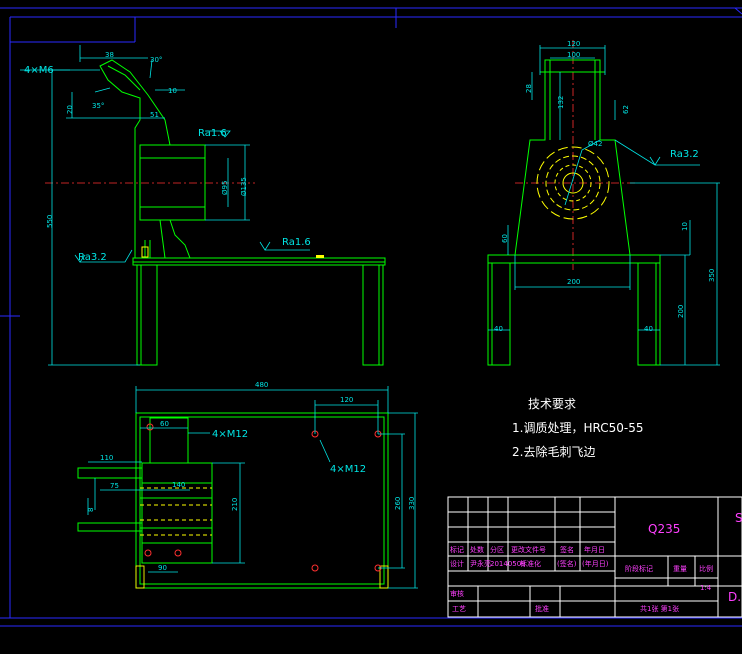 The image size is (742, 654). I want to click on top-dimension-lines, so click(252, 487).